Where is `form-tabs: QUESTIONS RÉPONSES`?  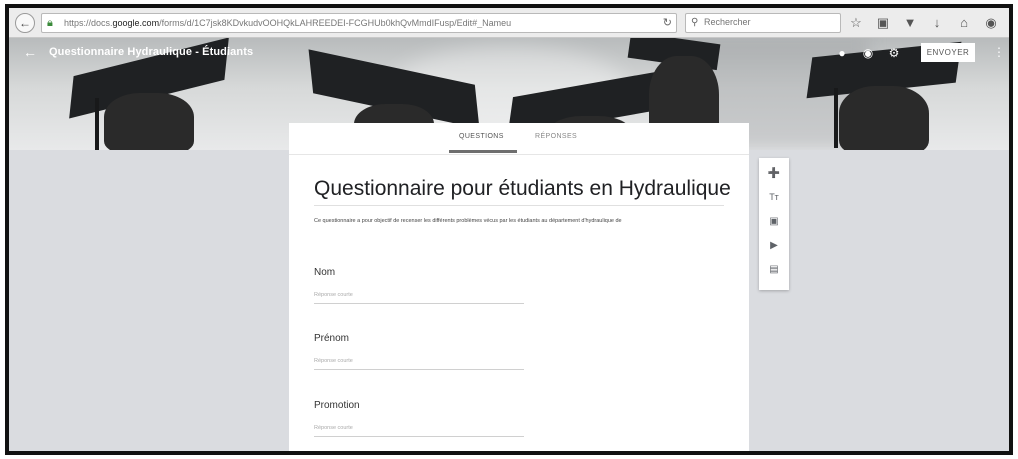
form-tabs: QUESTIONS RÉPONSES is located at coordinates (519, 138).